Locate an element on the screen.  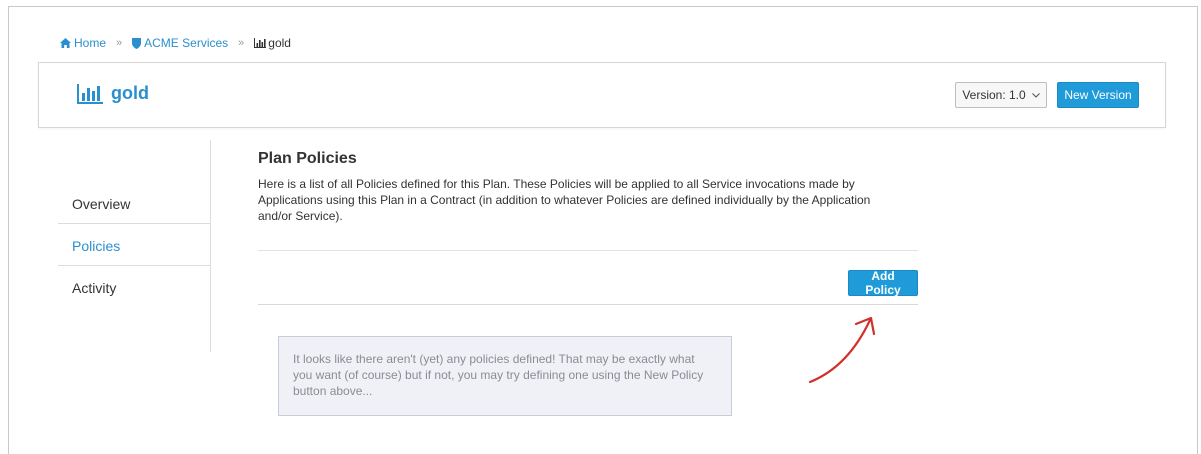
breadcrumb-home-label: Home is located at coordinates (90, 43).